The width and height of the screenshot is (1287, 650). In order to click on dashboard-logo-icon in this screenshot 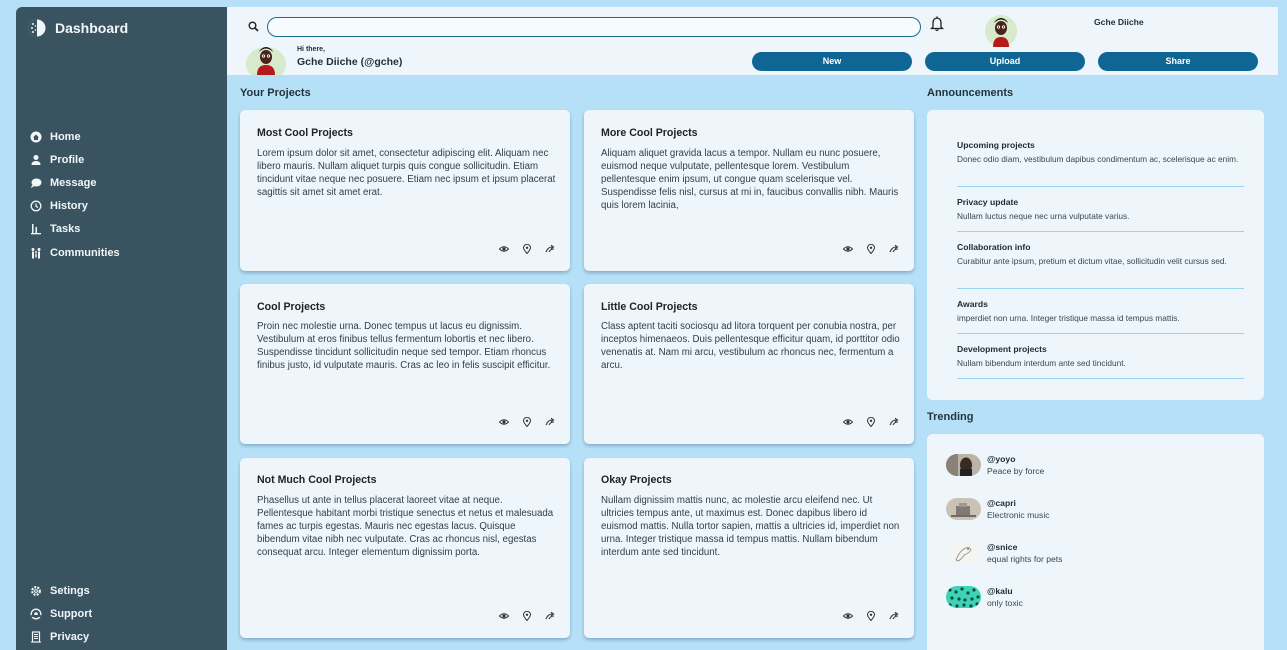, I will do `click(37, 28)`.